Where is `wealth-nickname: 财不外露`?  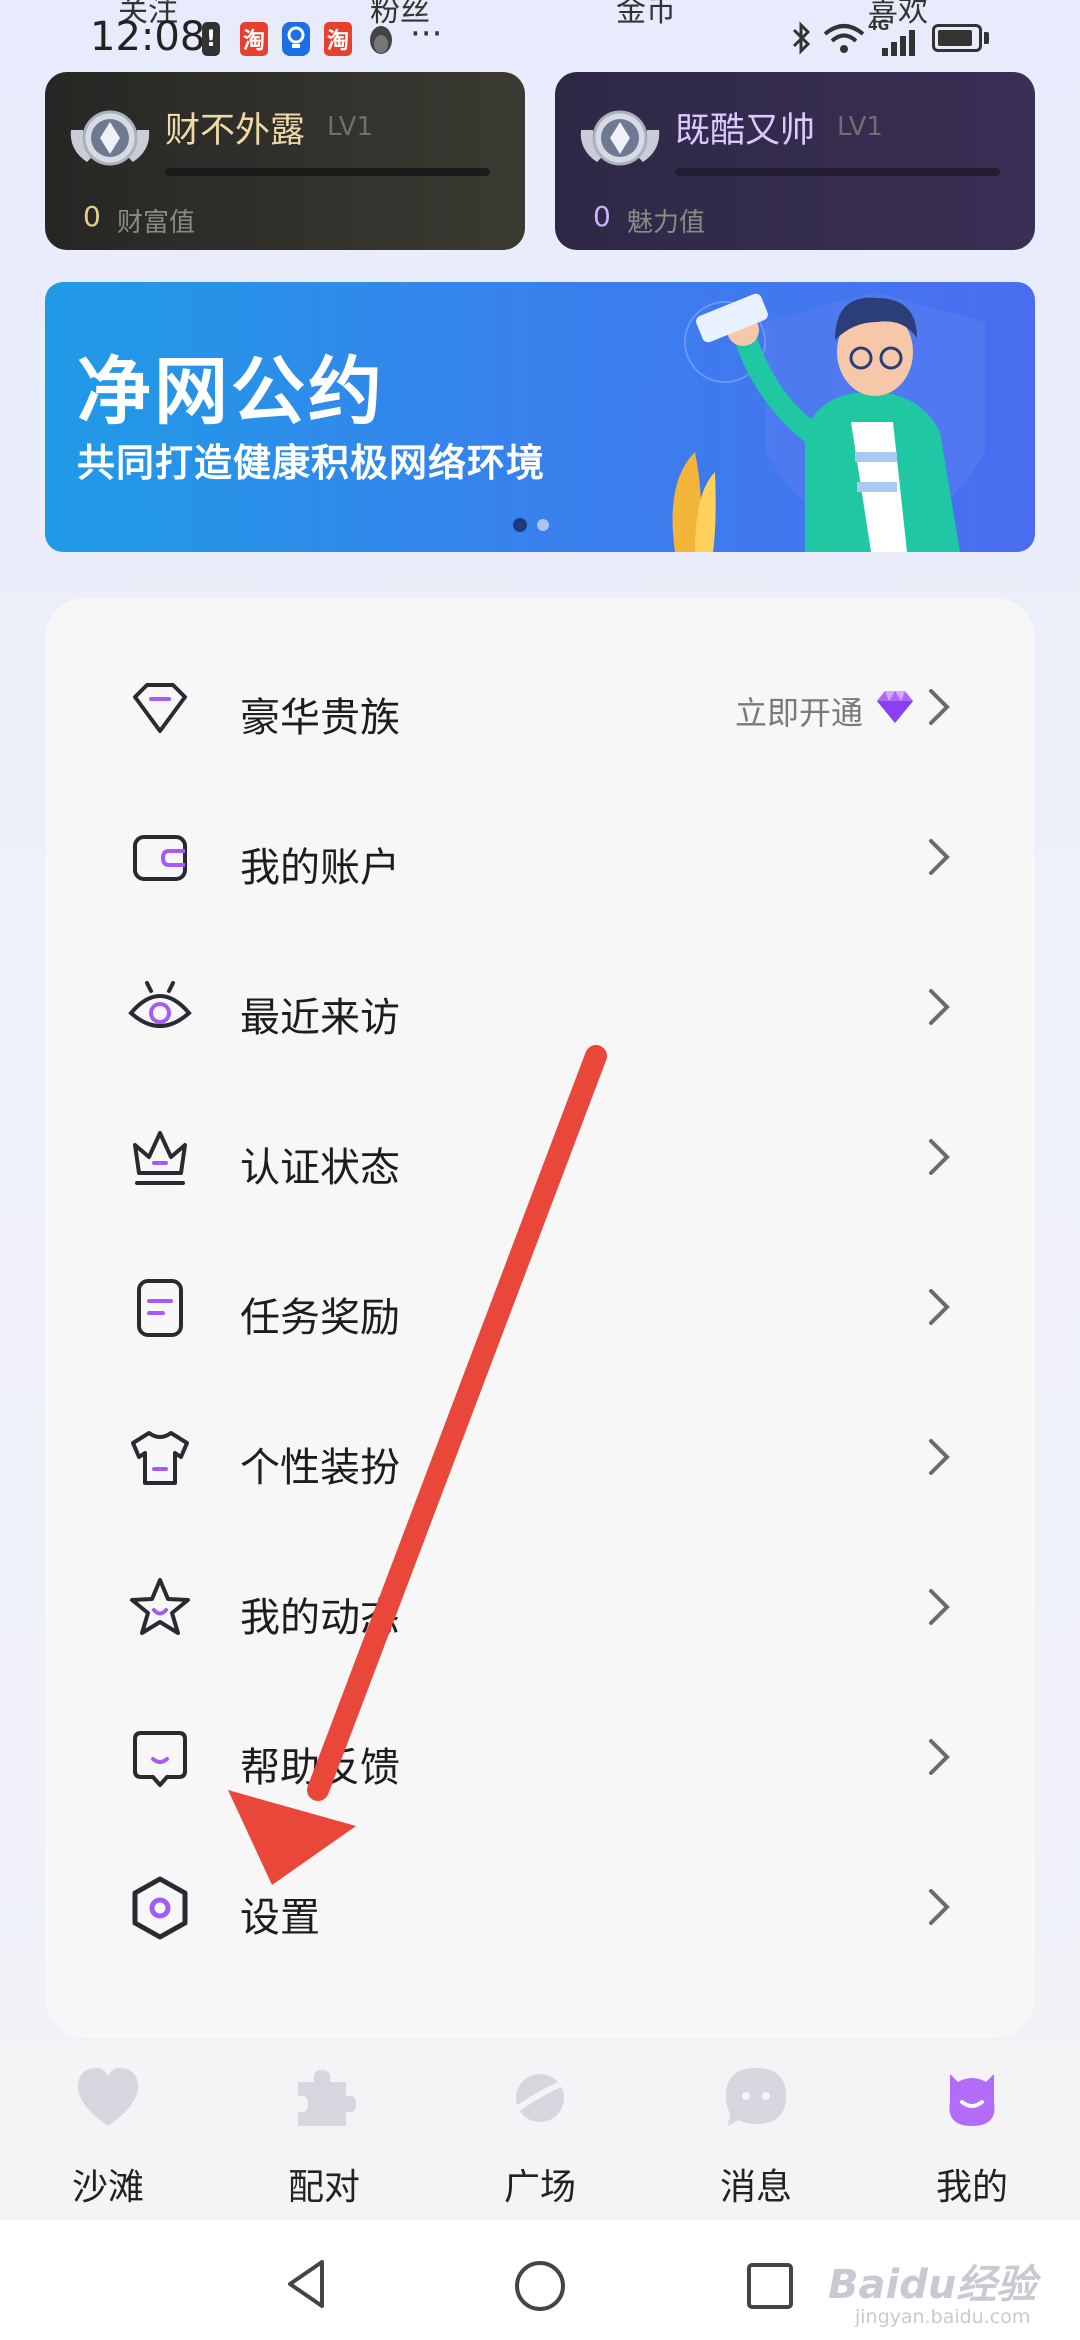
wealth-nickname: 财不外露 is located at coordinates (235, 131).